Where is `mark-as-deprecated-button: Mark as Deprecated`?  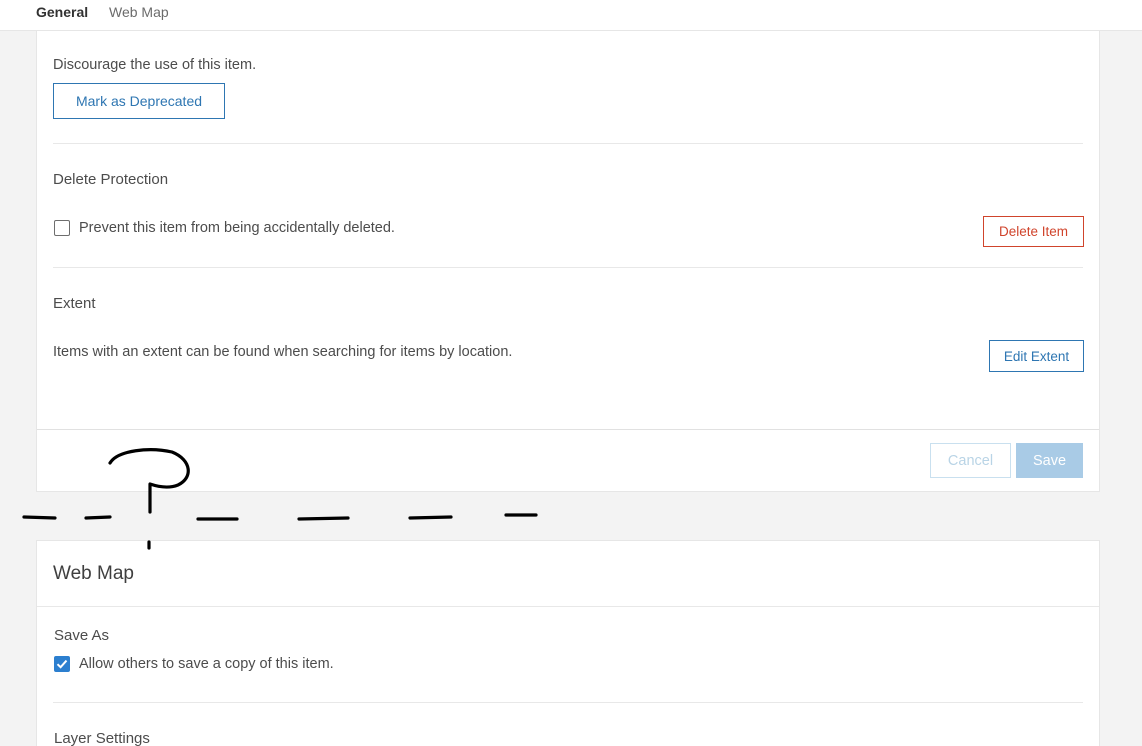
mark-as-deprecated-button: Mark as Deprecated is located at coordinates (139, 101).